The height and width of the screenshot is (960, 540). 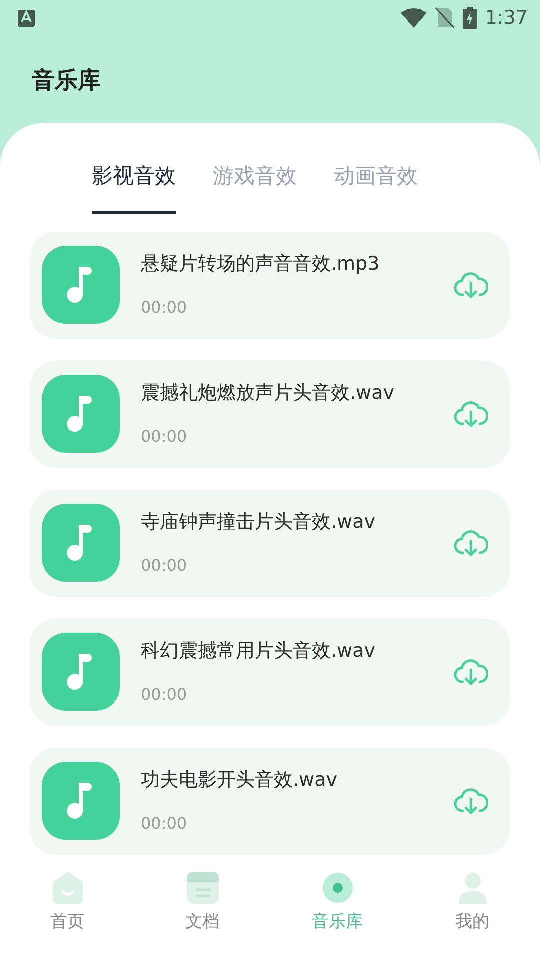 What do you see at coordinates (239, 780) in the screenshot?
I see `track-title: 功夫电影开头音效.wav` at bounding box center [239, 780].